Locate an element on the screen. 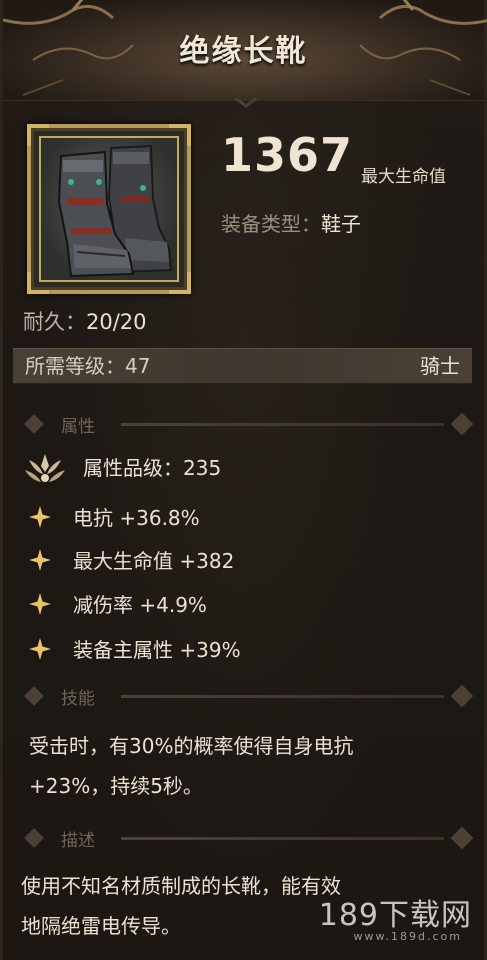 Image resolution: width=487 pixels, height=960 pixels. attribute-grade-text: 属性品级：235 is located at coordinates (152, 468).